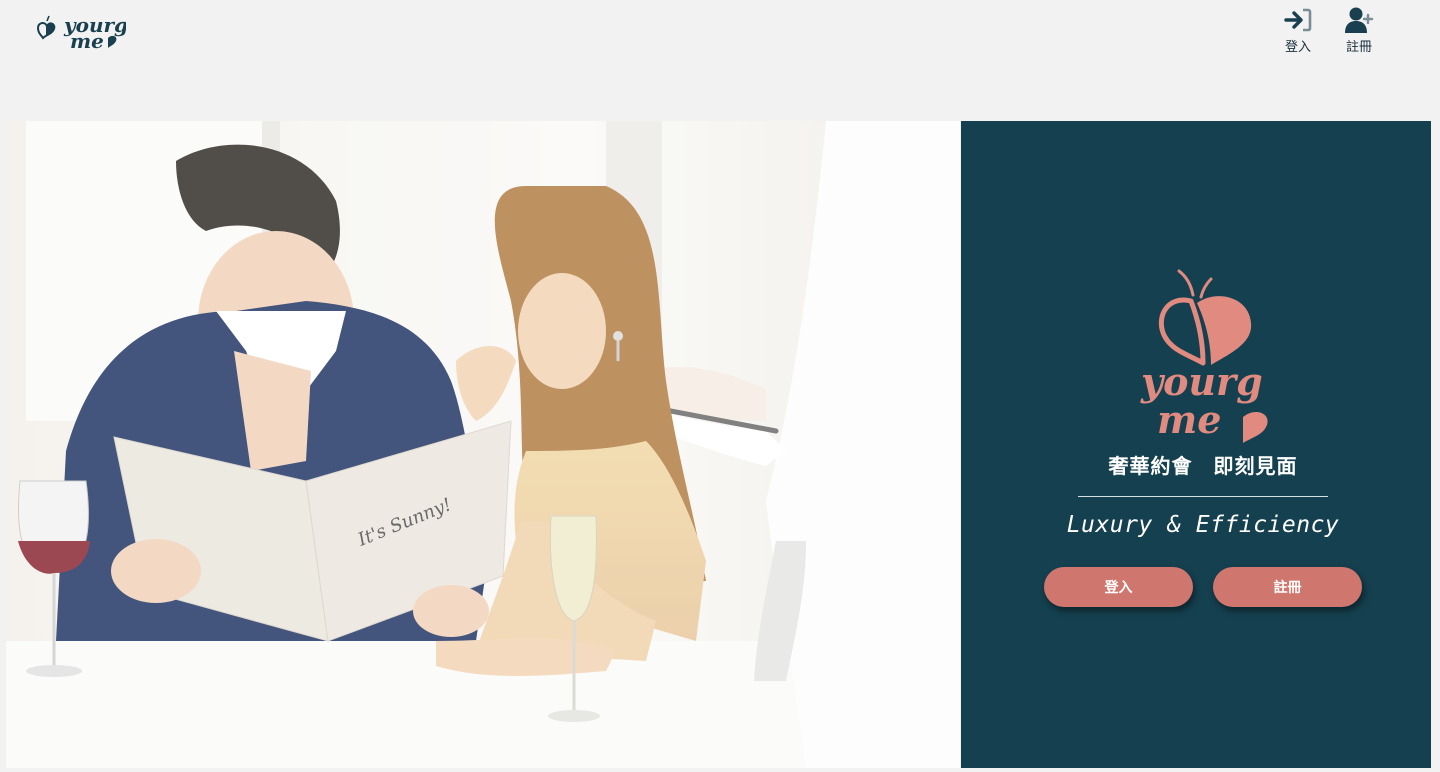 Image resolution: width=1440 pixels, height=772 pixels. I want to click on tagline-english: Luxury & Efficiency, so click(1203, 525).